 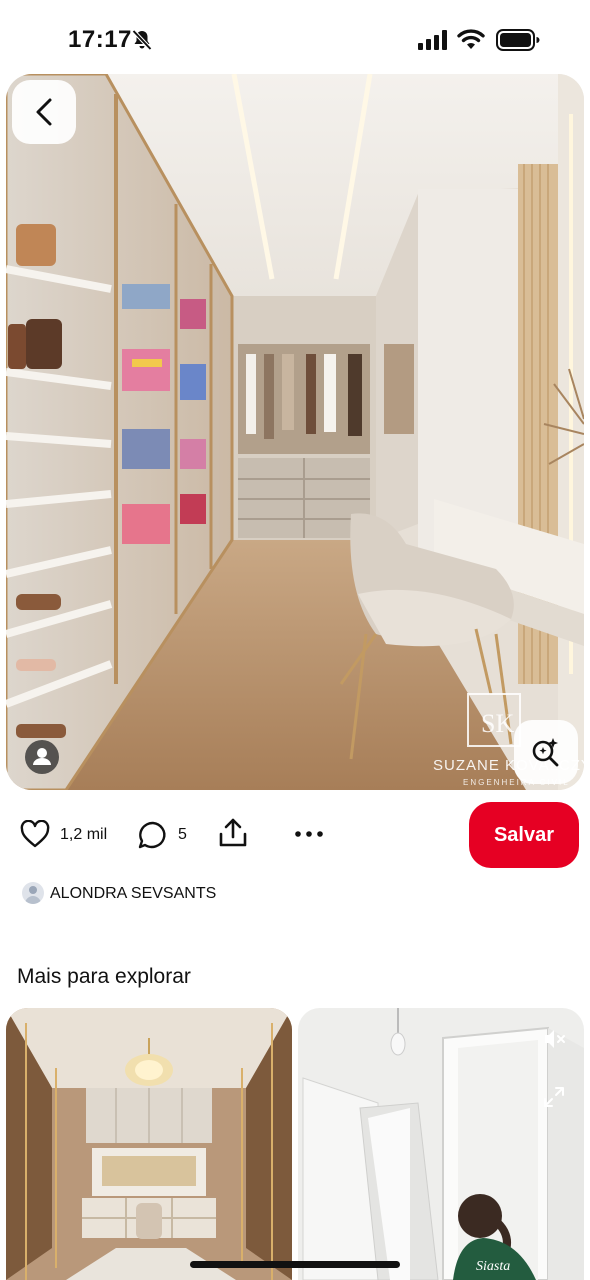 I want to click on save-button: Salvar, so click(x=524, y=835).